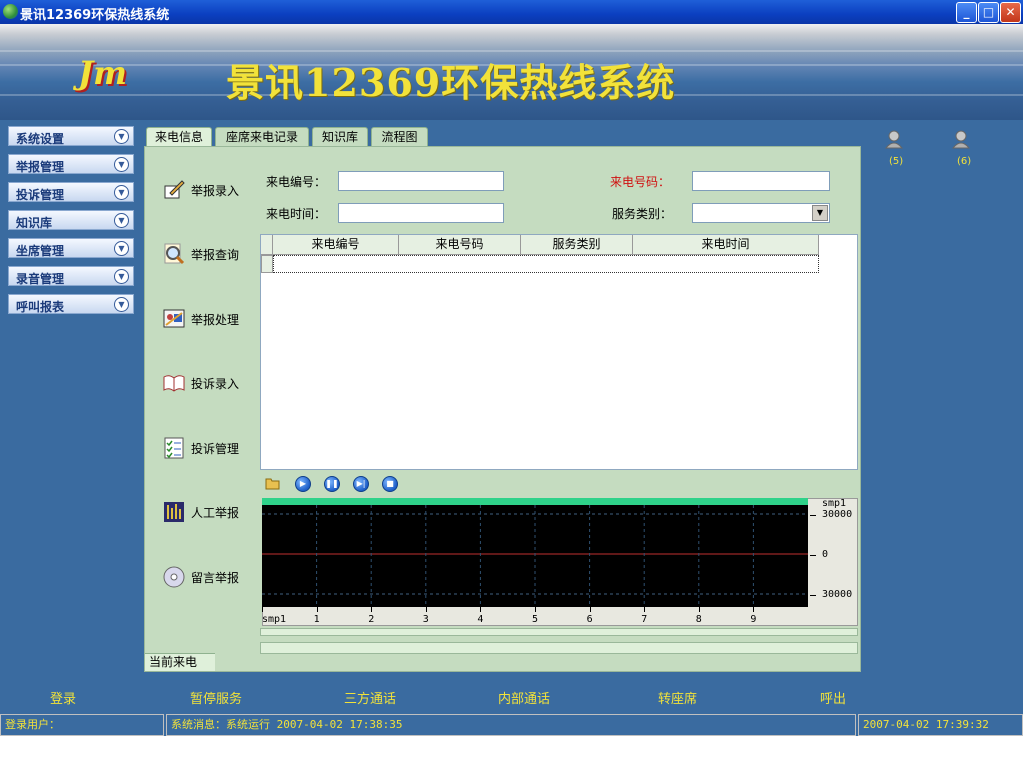 Image resolution: width=1023 pixels, height=776 pixels. I want to click on sidebar-item-agent-management: 坐席管理 ▼, so click(71, 248).